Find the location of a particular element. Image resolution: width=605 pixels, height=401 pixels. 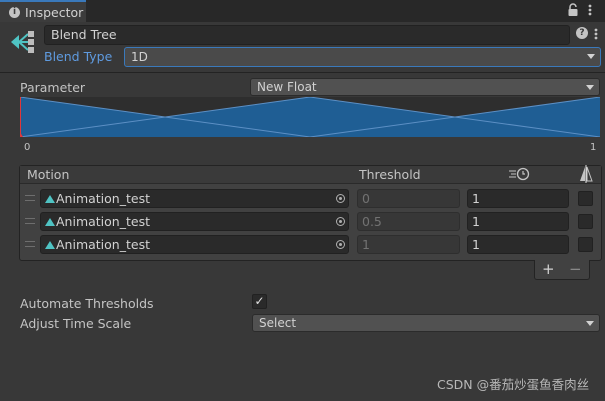

automate-thresholds-label: Automate Thresholds is located at coordinates (87, 303).